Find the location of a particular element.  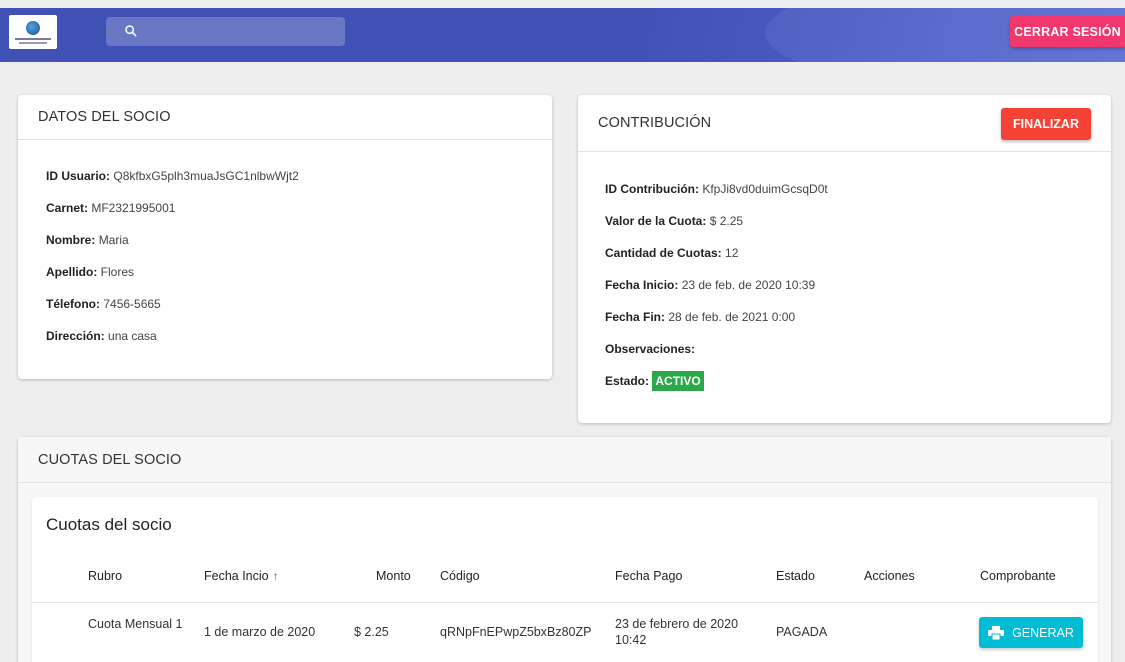

column-header-codigo: Código is located at coordinates (460, 576).